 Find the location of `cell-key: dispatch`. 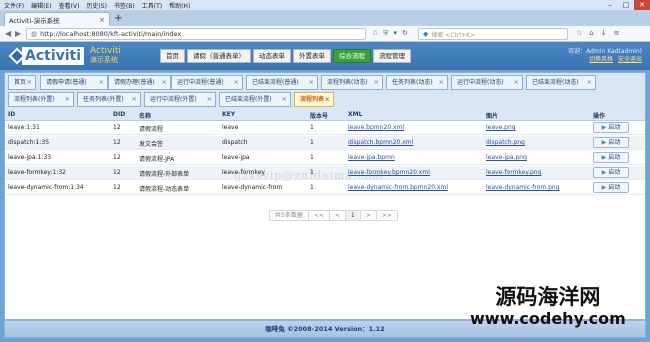

cell-key: dispatch is located at coordinates (235, 142).